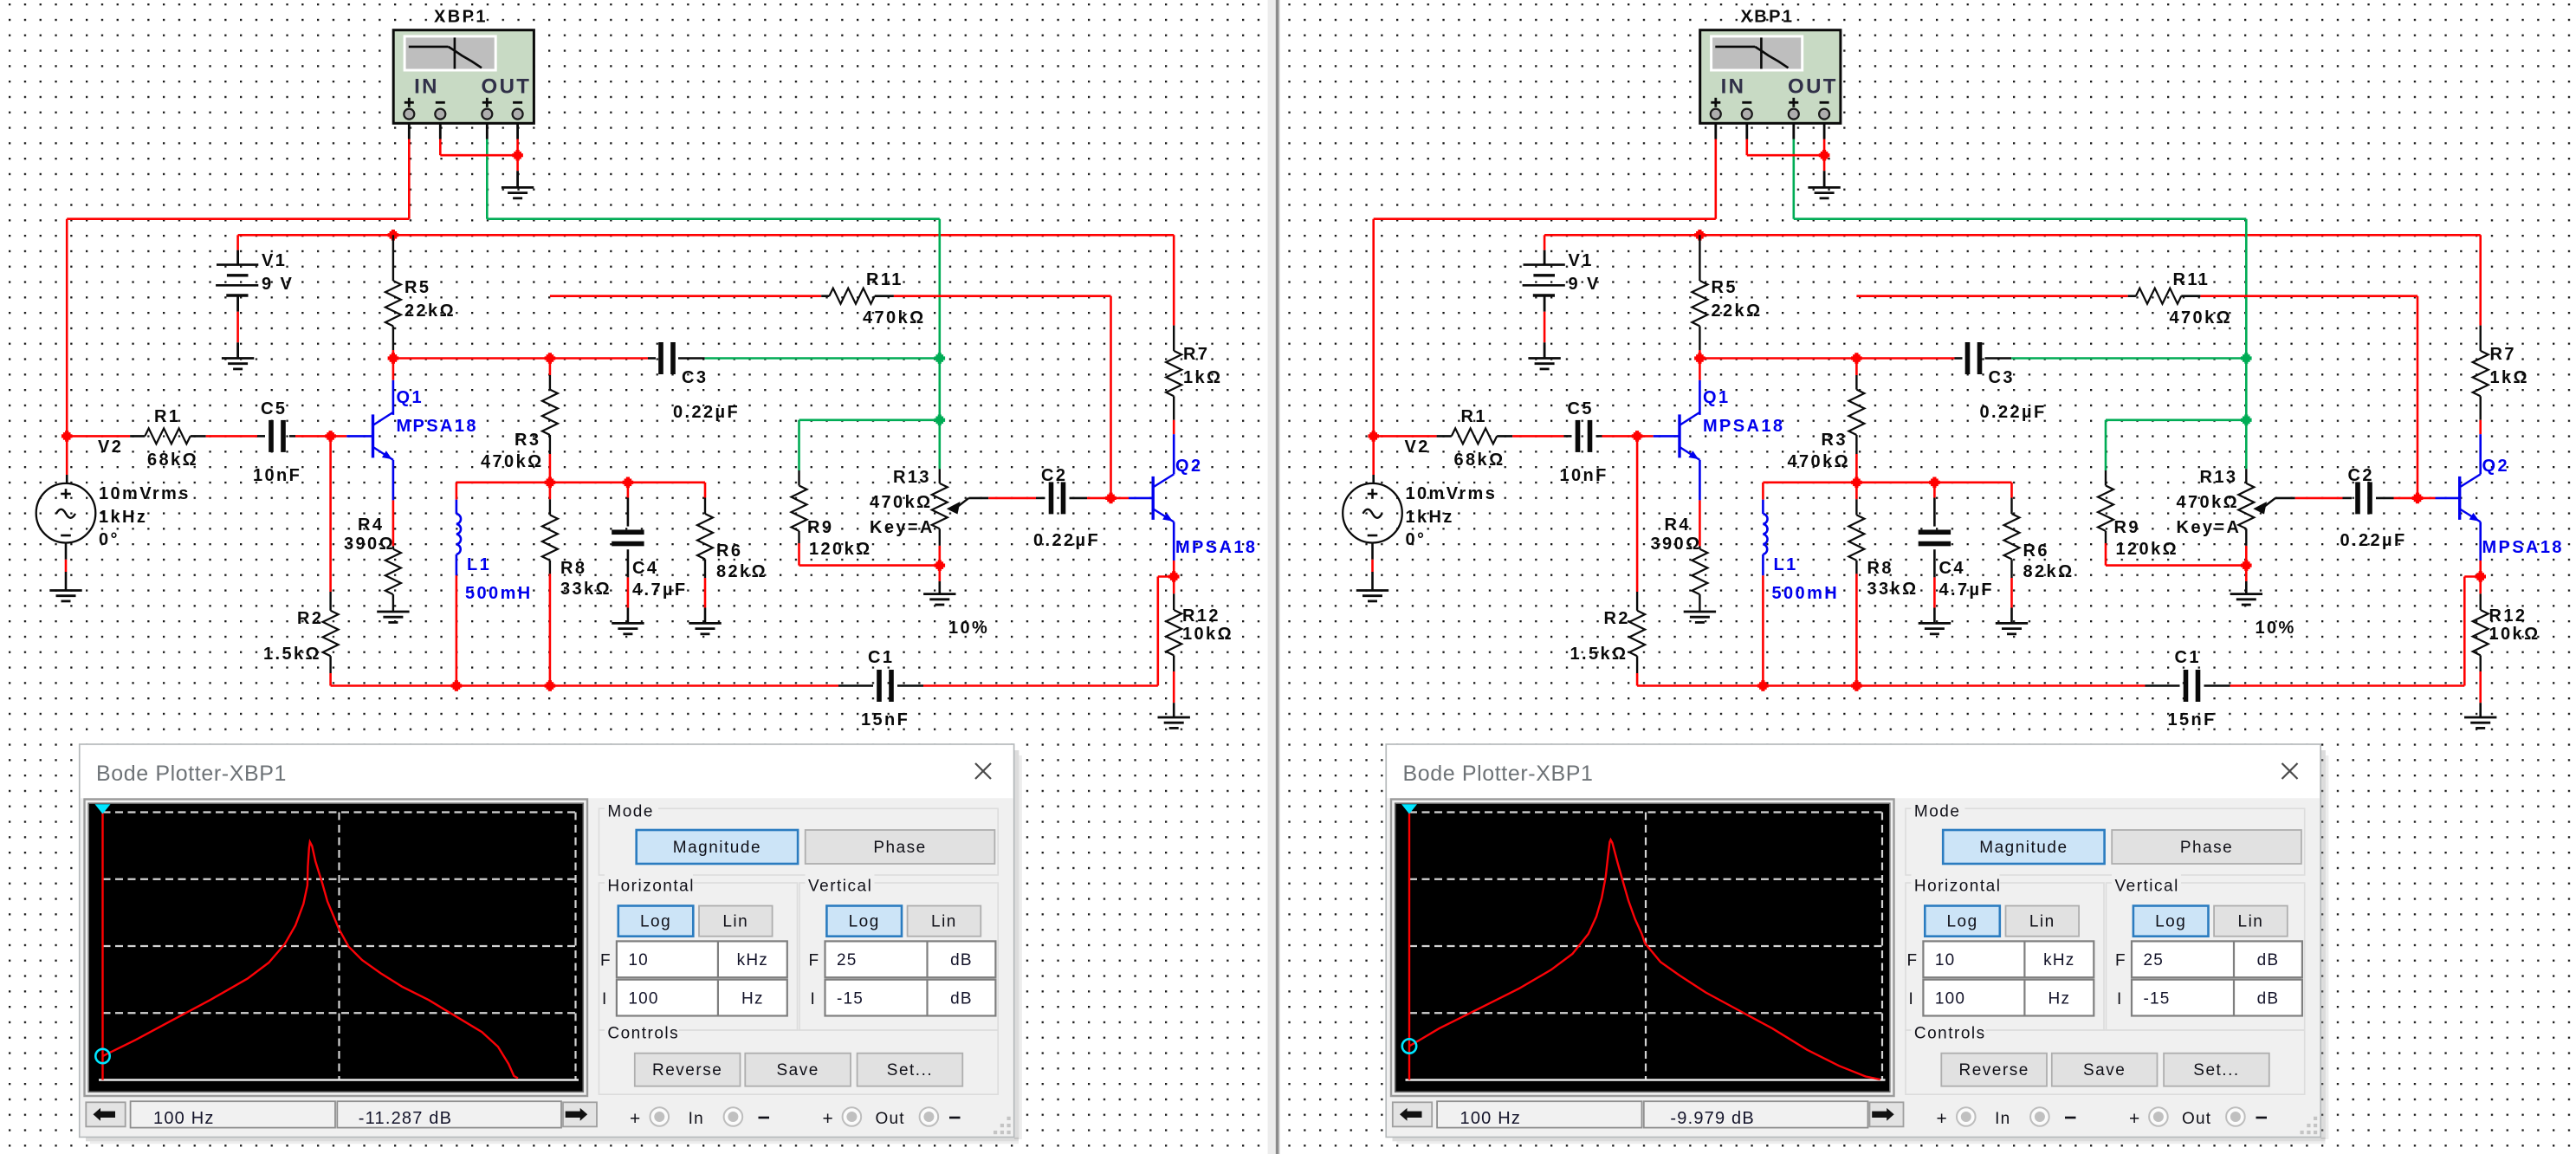 The width and height of the screenshot is (2576, 1154). Describe the element at coordinates (1712, 1118) in the screenshot. I see `svg-text: -9.979 dB` at that location.